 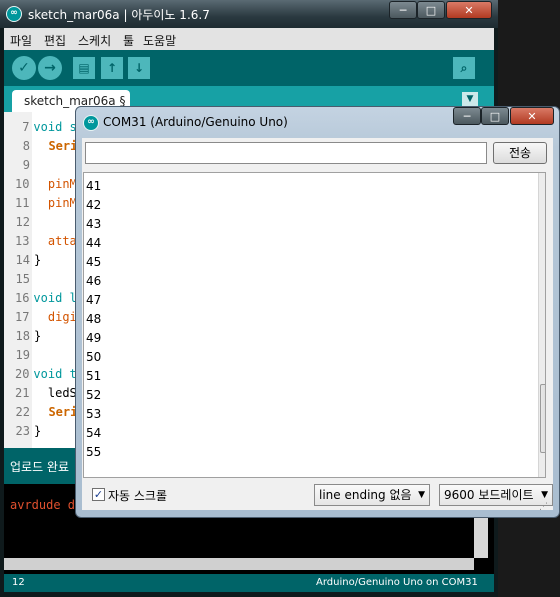 I want to click on line-number: 7, so click(x=26, y=127).